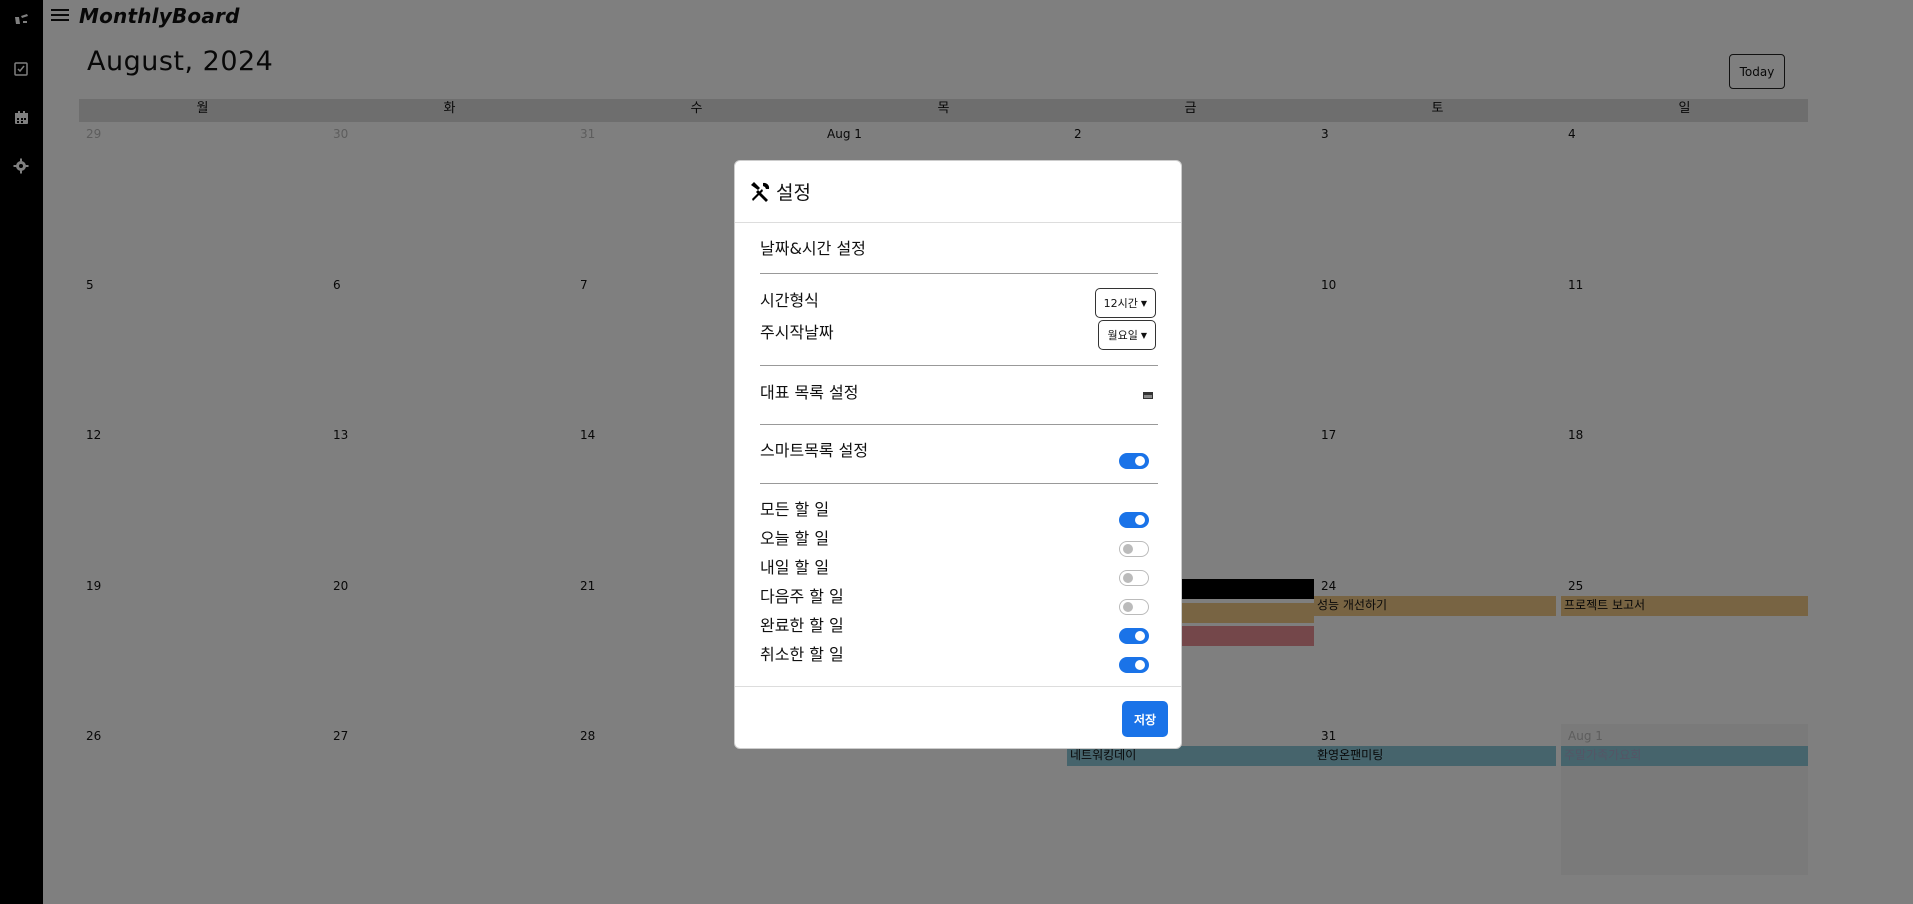 Image resolution: width=1913 pixels, height=904 pixels. I want to click on save-button: 저장, so click(1145, 719).